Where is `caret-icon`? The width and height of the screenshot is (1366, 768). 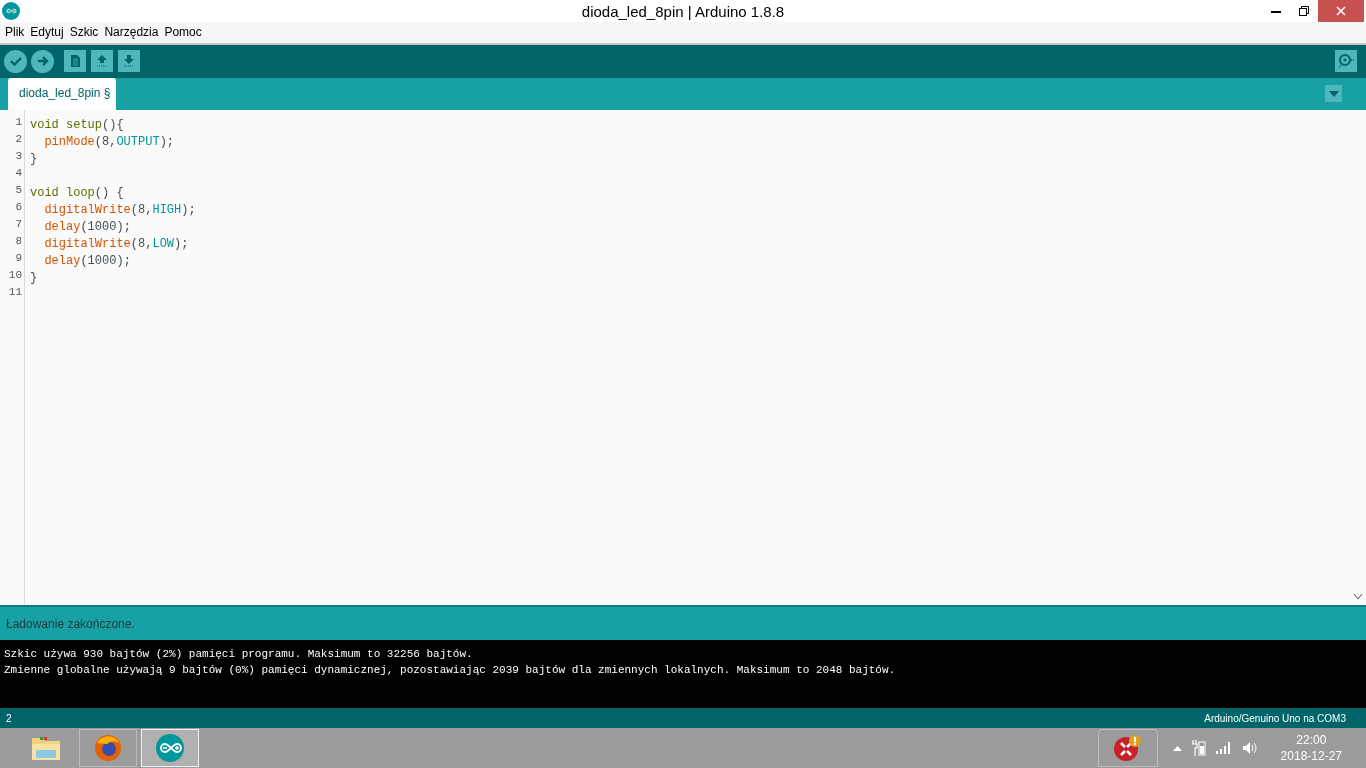
caret-icon is located at coordinates (1333, 93).